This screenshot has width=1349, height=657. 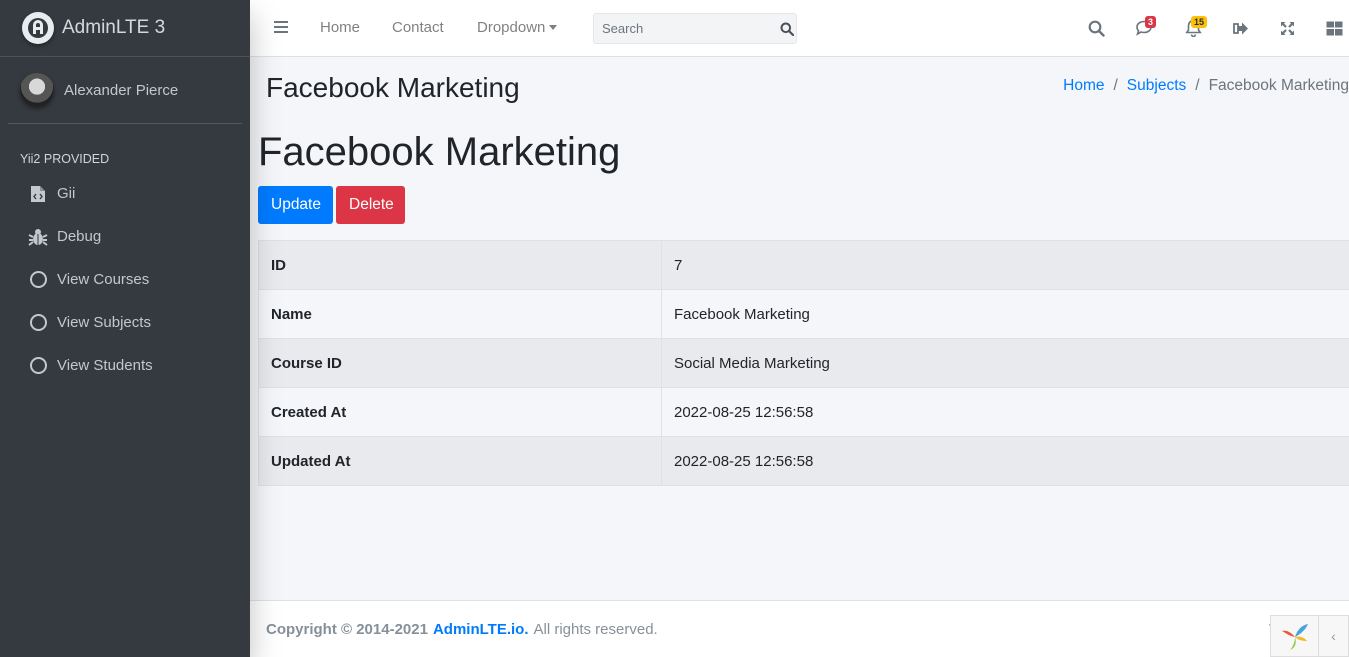 What do you see at coordinates (1005, 363) in the screenshot?
I see `row-value: Social Media Marketing` at bounding box center [1005, 363].